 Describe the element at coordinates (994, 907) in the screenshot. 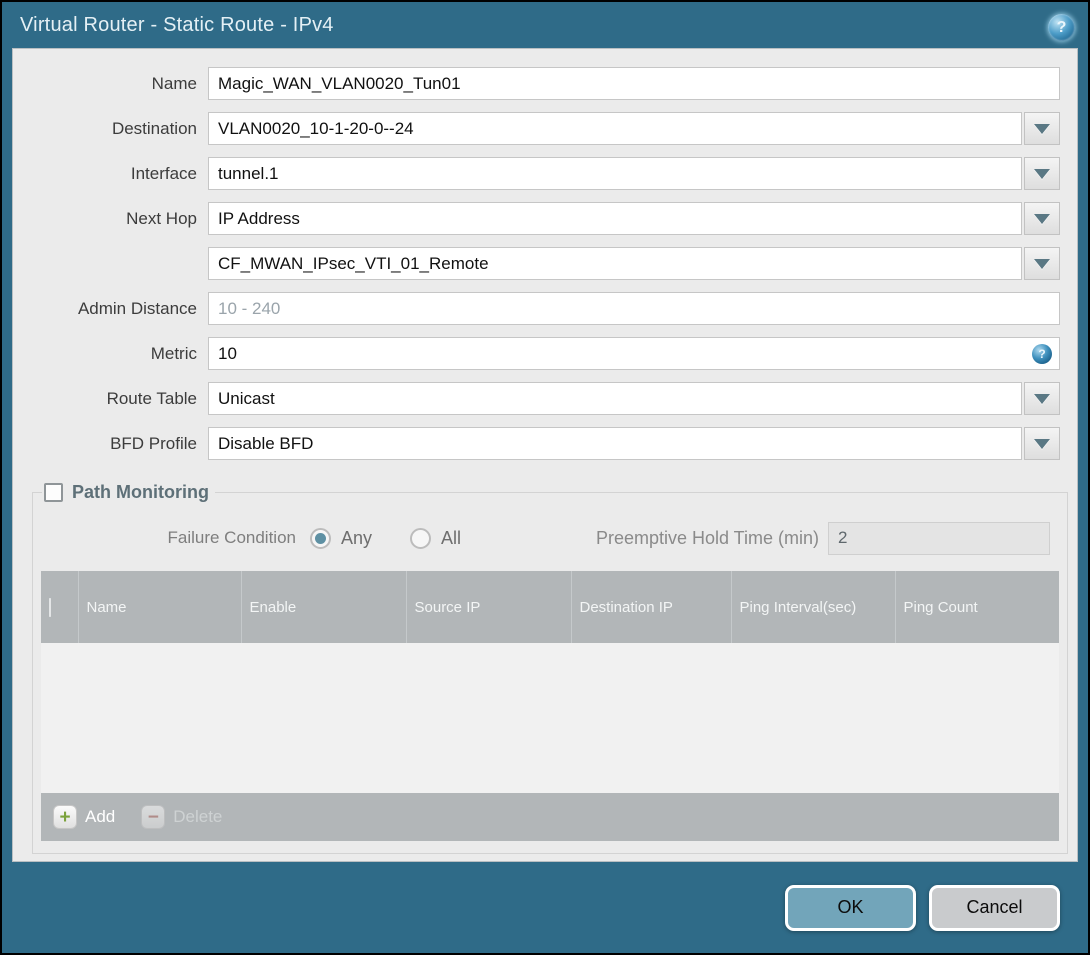

I see `cancel-button: Cancel` at that location.